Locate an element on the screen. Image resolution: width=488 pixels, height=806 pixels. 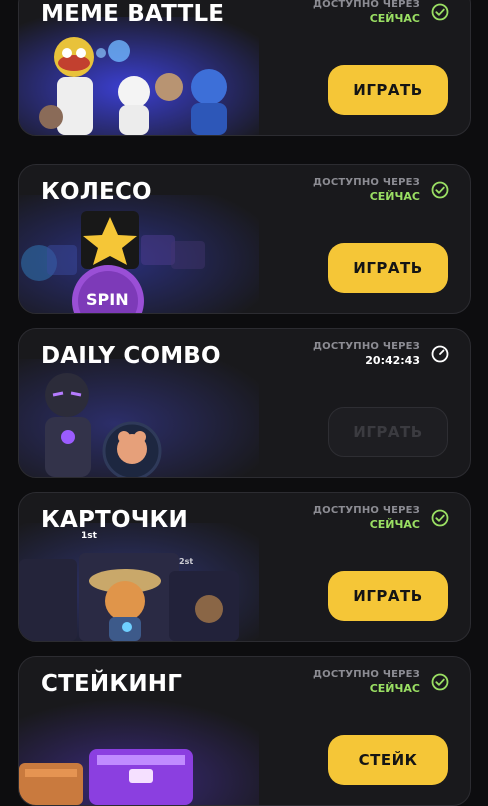
card-title: КОЛЕСО is located at coordinates (96, 192).